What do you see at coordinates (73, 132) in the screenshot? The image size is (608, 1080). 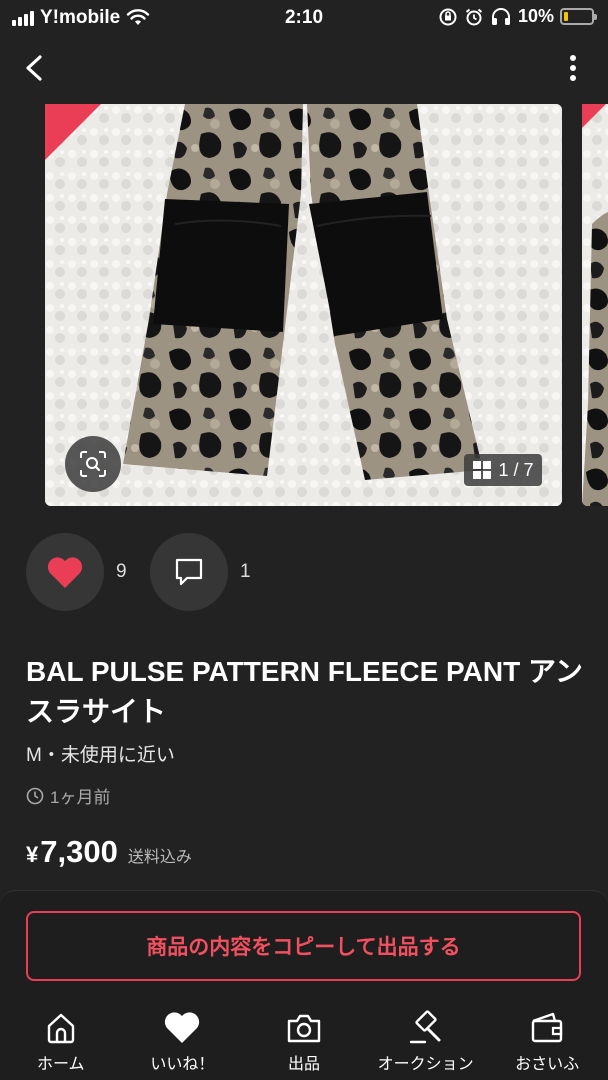 I see `sale-ribbon` at bounding box center [73, 132].